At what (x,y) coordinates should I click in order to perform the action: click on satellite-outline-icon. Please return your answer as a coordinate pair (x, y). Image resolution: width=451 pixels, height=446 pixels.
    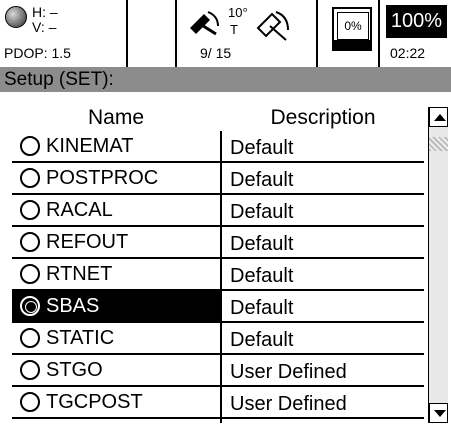
    Looking at the image, I should click on (272, 26).